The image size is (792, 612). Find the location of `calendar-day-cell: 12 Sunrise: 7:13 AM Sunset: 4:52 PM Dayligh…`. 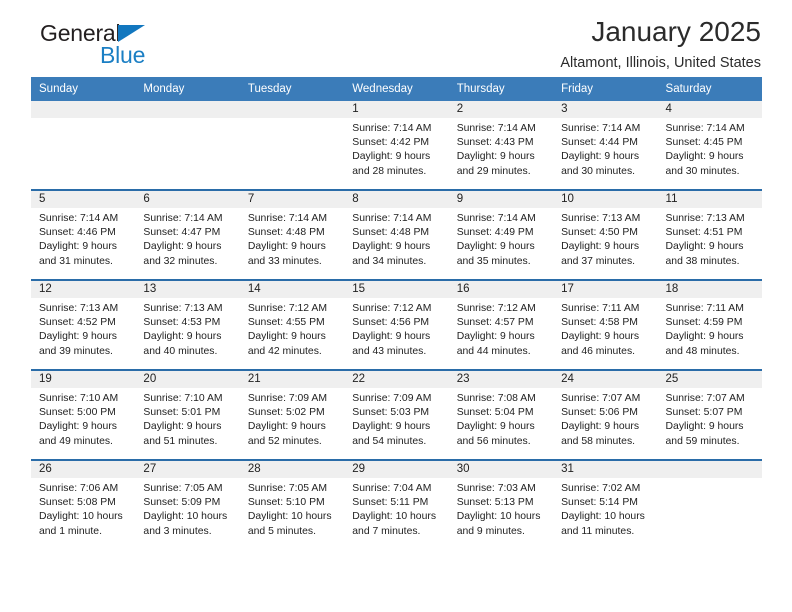

calendar-day-cell: 12 Sunrise: 7:13 AM Sunset: 4:52 PM Dayligh… is located at coordinates (83, 325).